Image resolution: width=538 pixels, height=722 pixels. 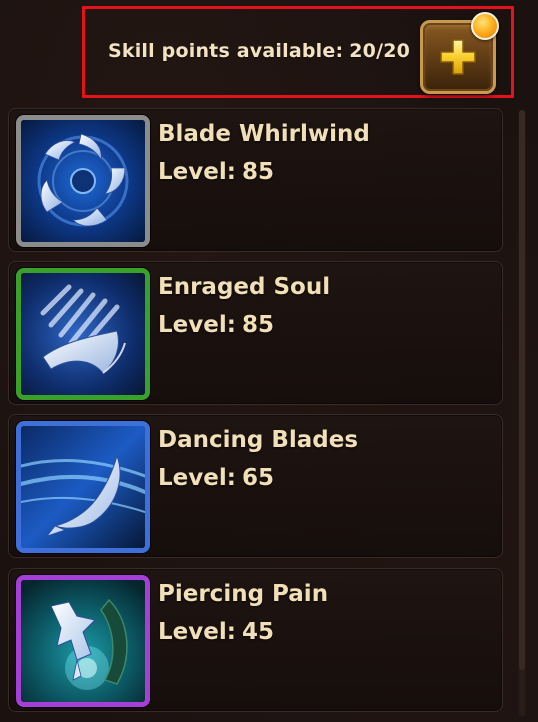 I want to click on skill-points-value: 20/20, so click(x=380, y=51).